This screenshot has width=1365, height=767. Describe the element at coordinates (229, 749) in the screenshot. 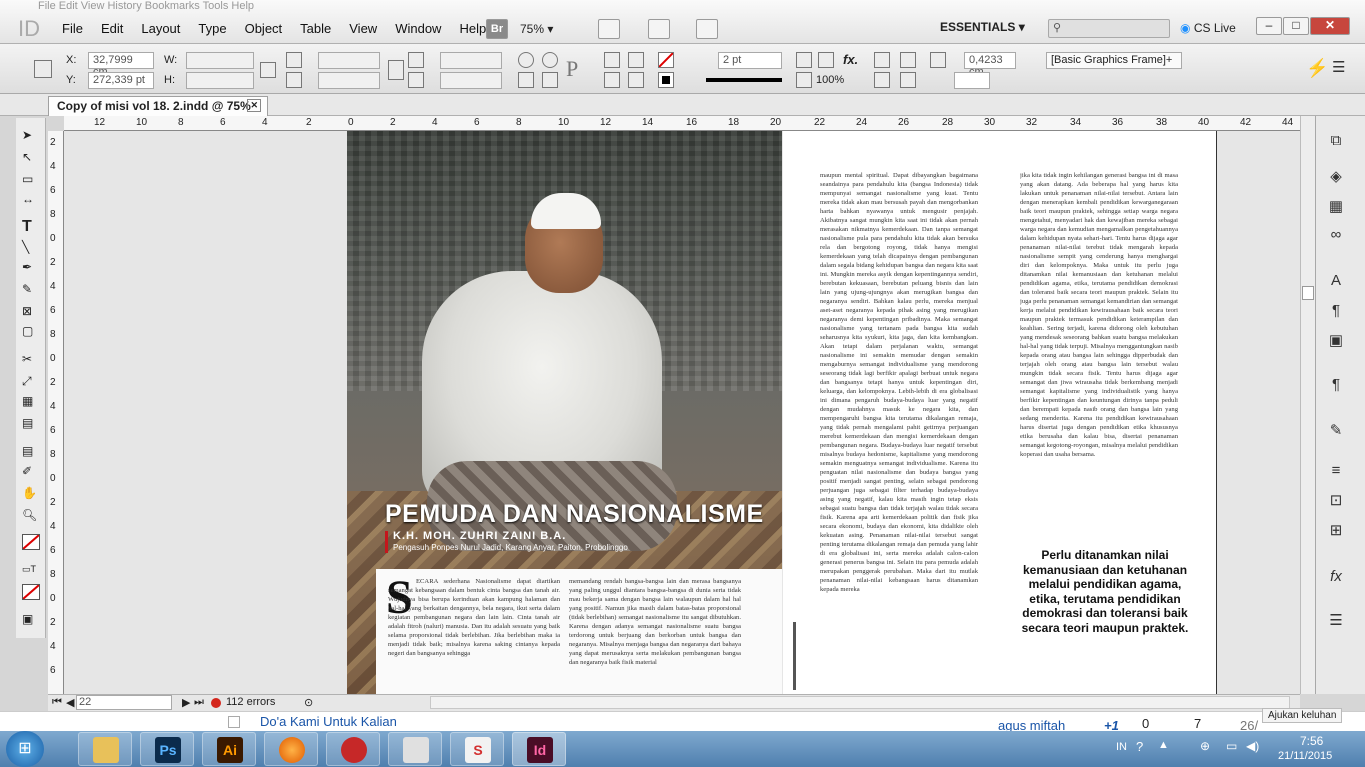

I see `taskbar-illustrator: Ai` at that location.